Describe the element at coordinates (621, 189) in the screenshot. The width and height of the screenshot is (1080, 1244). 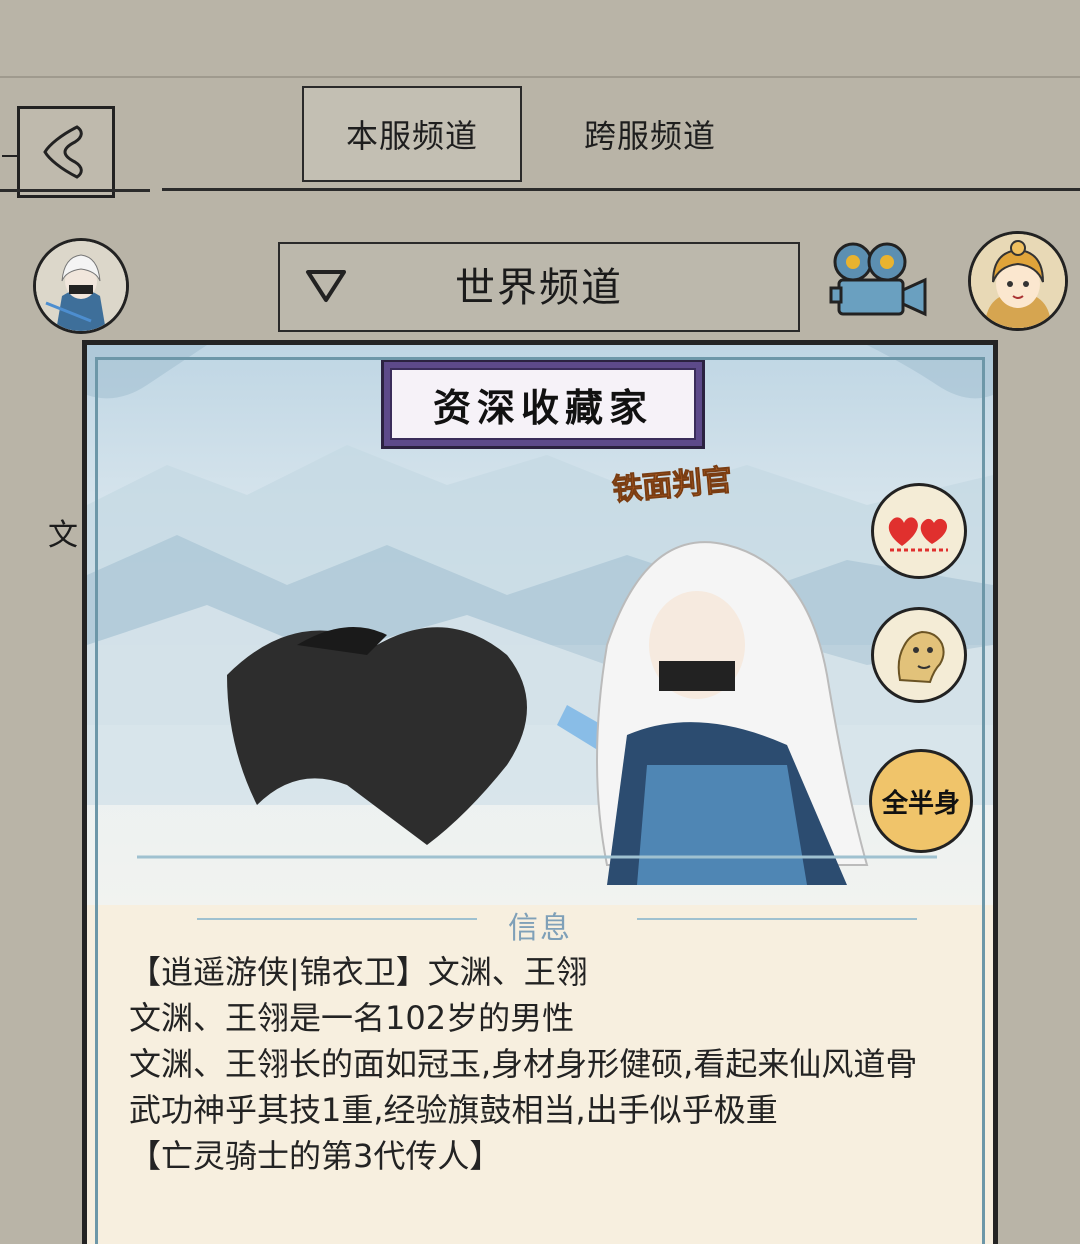
I see `header-underline` at that location.